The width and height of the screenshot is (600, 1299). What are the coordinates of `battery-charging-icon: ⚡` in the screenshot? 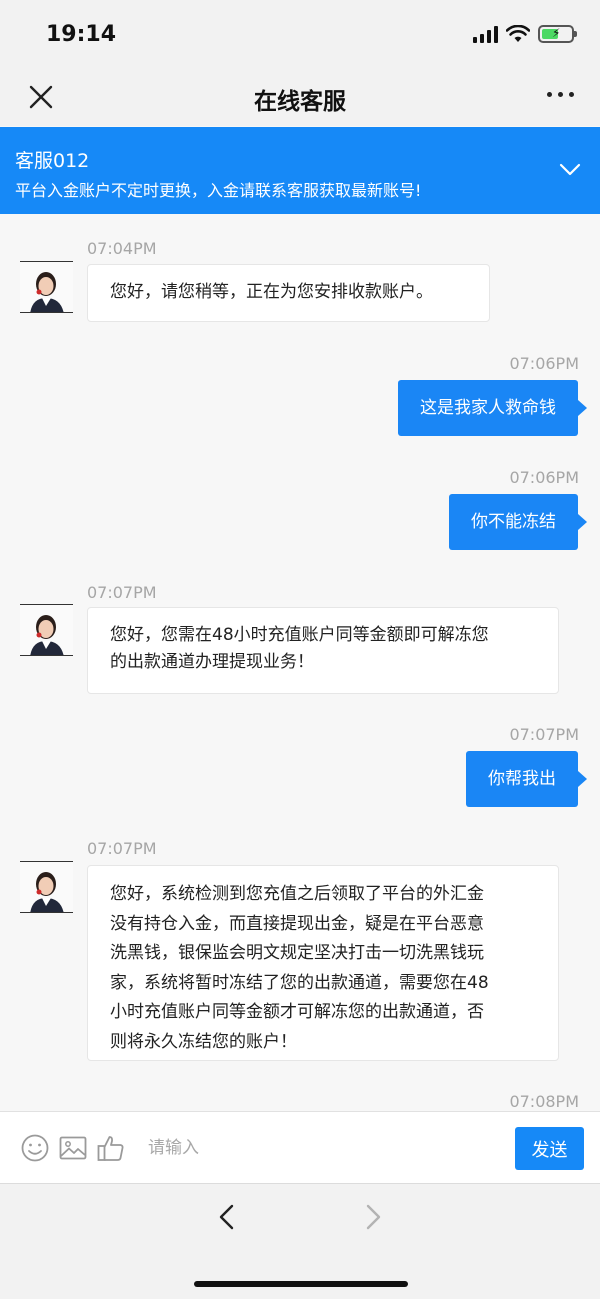 It's located at (557, 34).